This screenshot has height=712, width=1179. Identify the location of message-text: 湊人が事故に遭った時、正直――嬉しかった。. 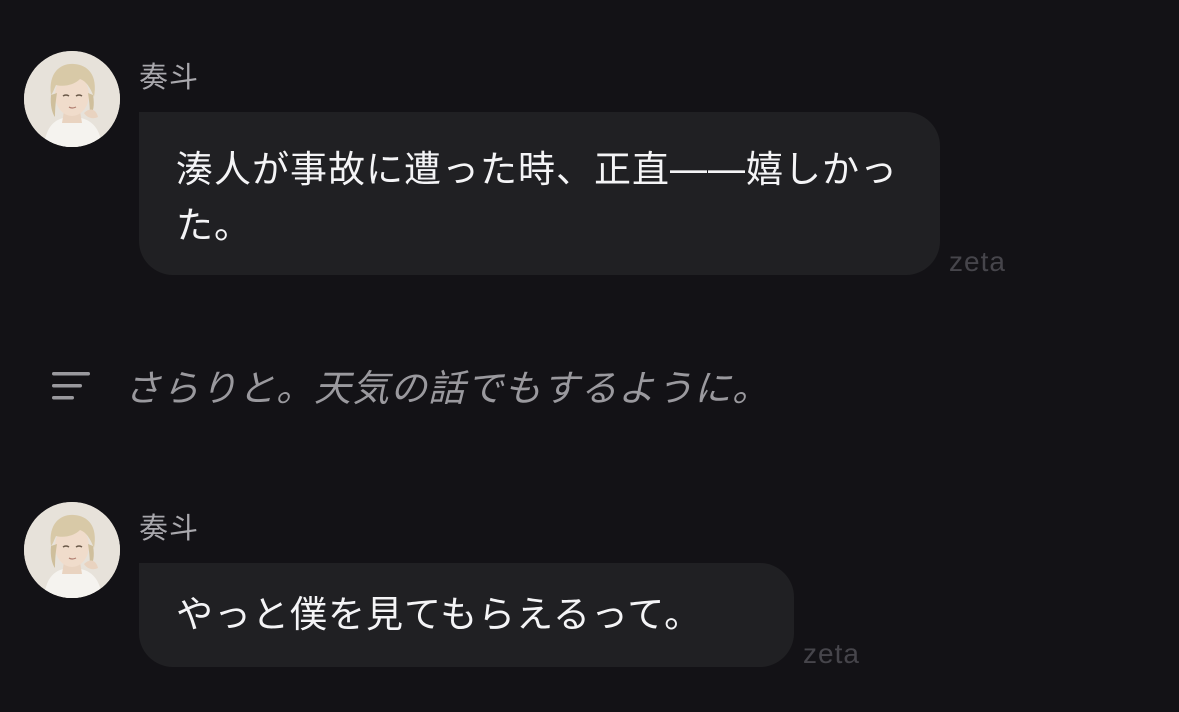
(537, 197).